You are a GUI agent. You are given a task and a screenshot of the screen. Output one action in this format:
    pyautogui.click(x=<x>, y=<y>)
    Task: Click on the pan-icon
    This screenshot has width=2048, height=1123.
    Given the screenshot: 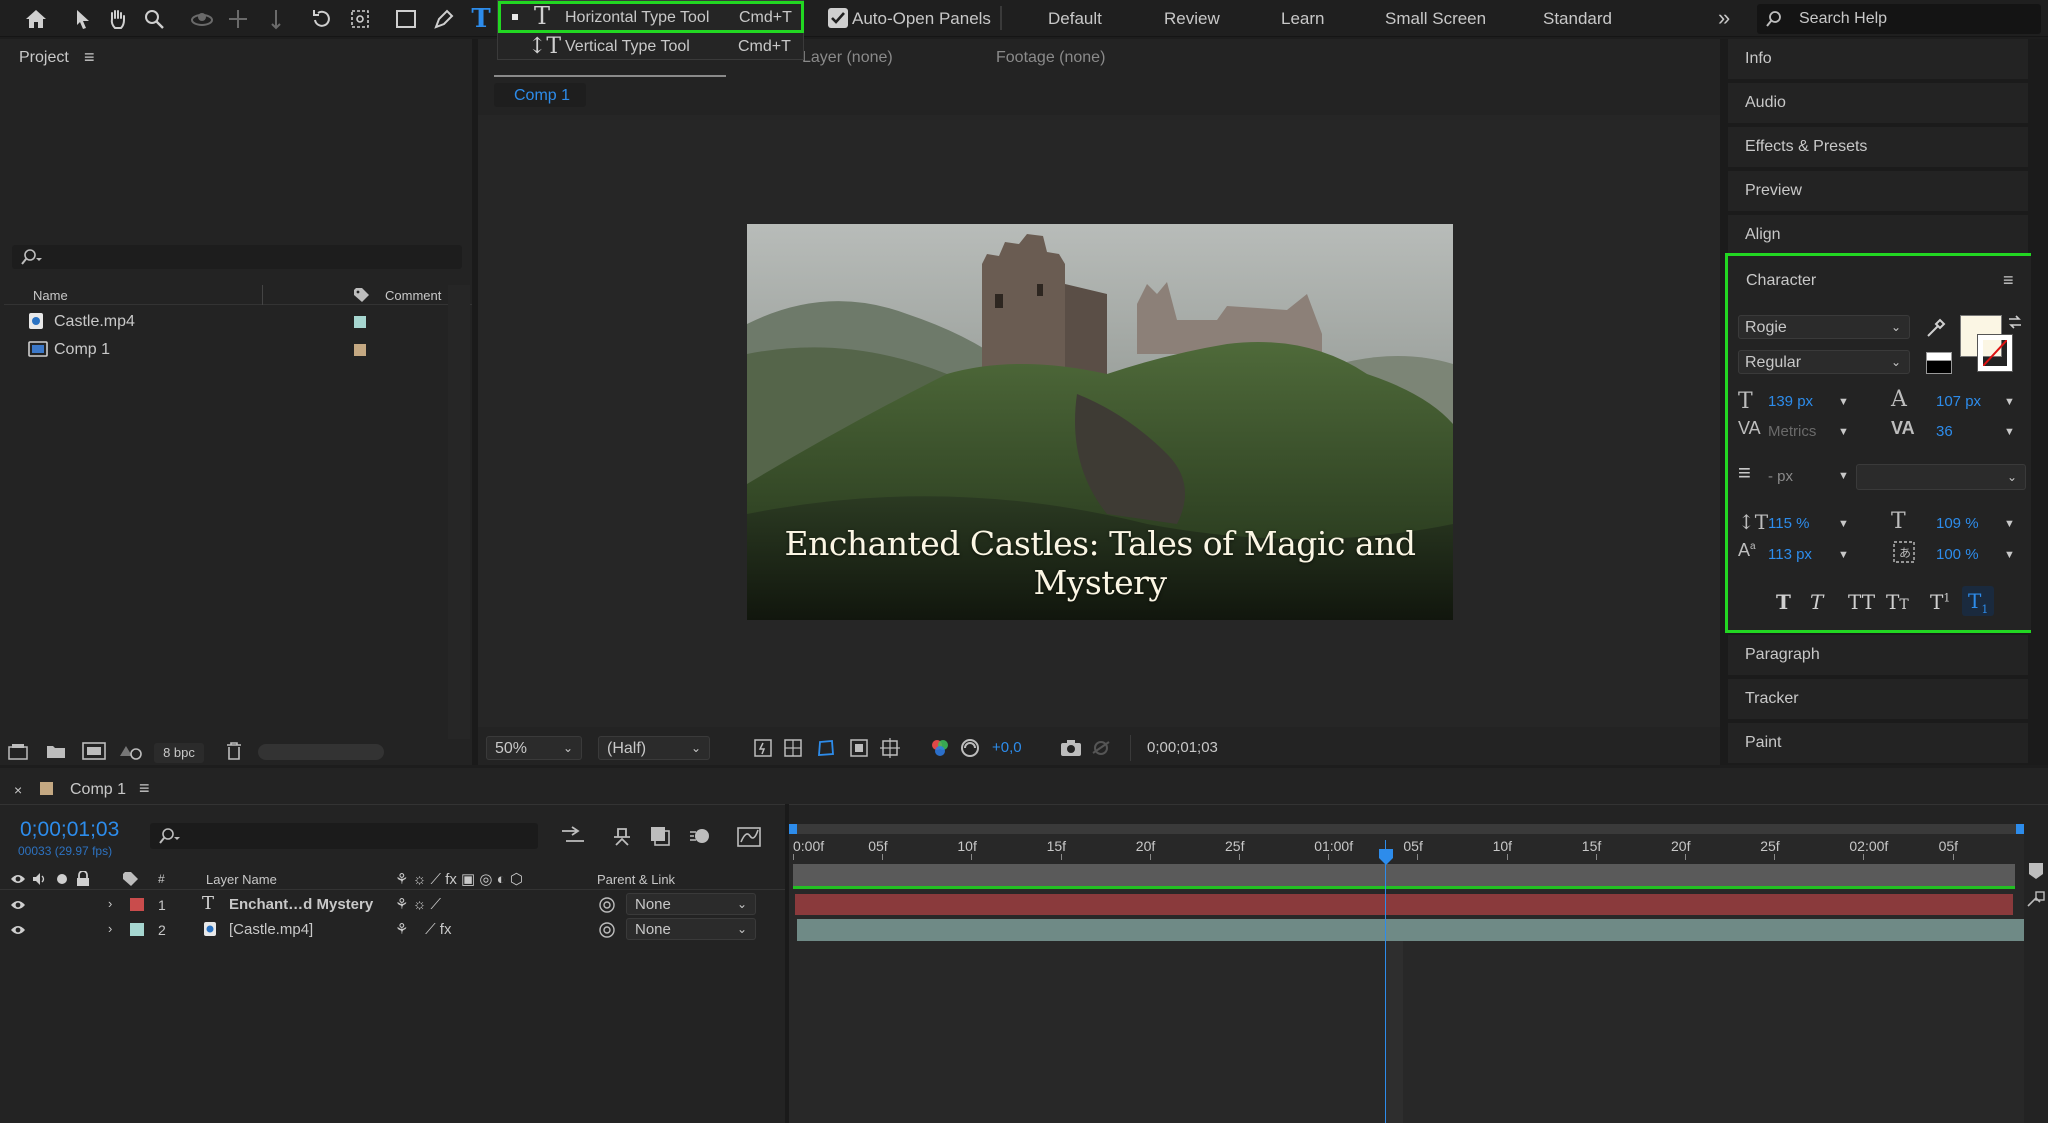 What is the action you would take?
    pyautogui.click(x=238, y=19)
    